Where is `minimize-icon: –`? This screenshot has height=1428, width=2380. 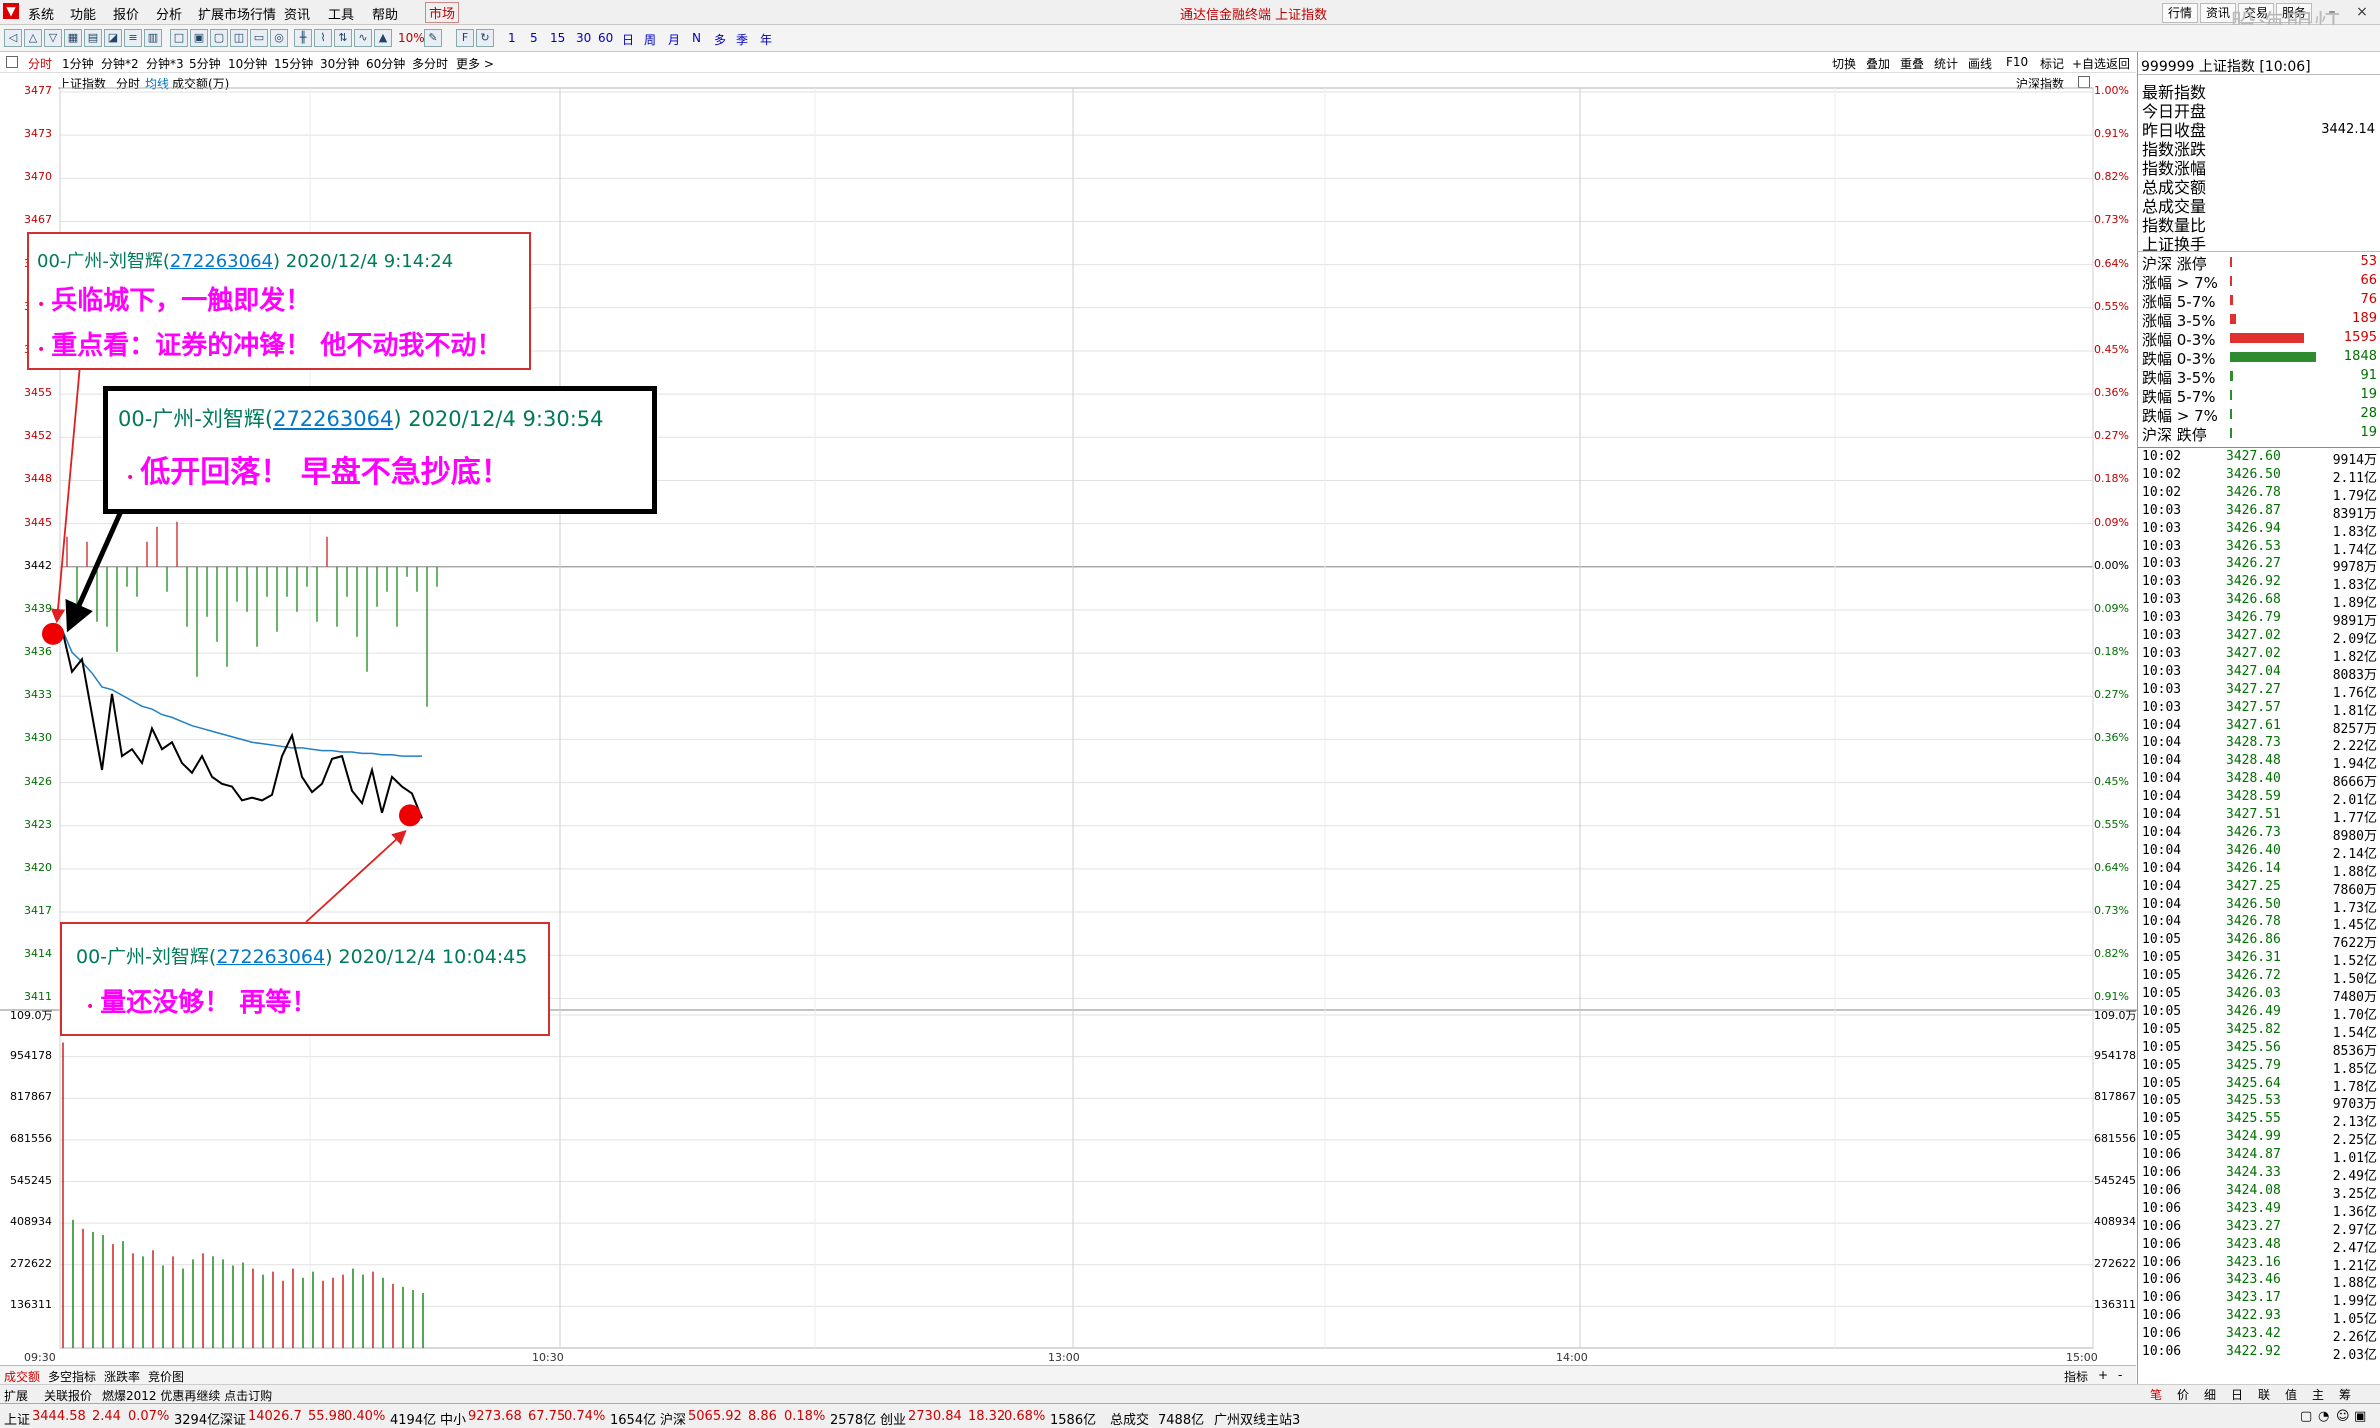
minimize-icon: – is located at coordinates (2332, 12).